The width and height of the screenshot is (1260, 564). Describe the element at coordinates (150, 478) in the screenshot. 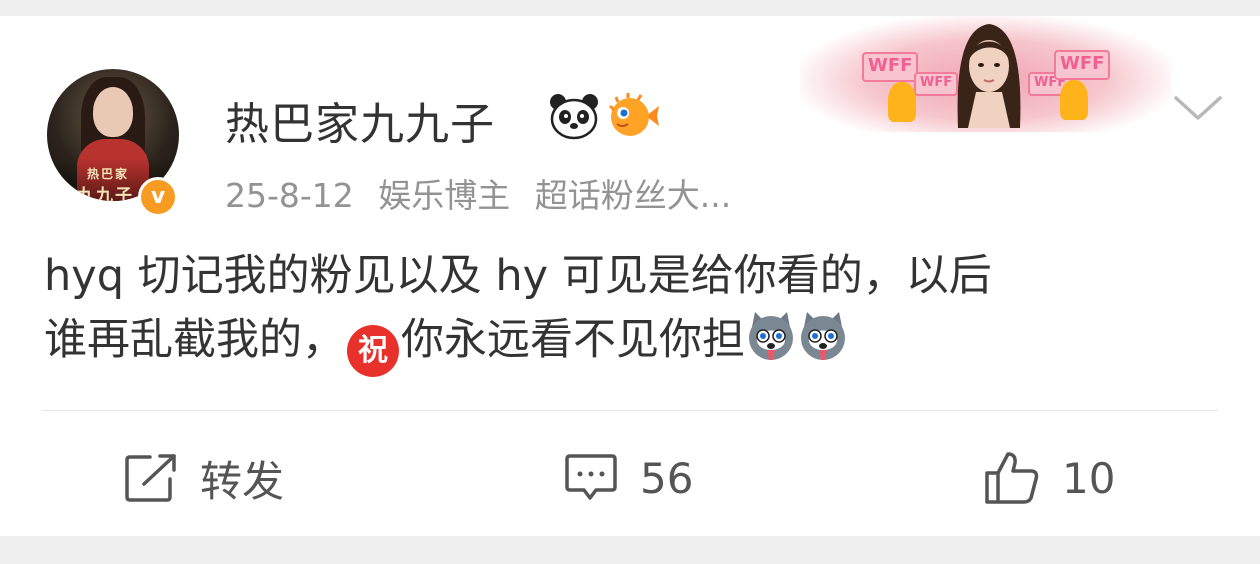

I see `share-icon` at that location.